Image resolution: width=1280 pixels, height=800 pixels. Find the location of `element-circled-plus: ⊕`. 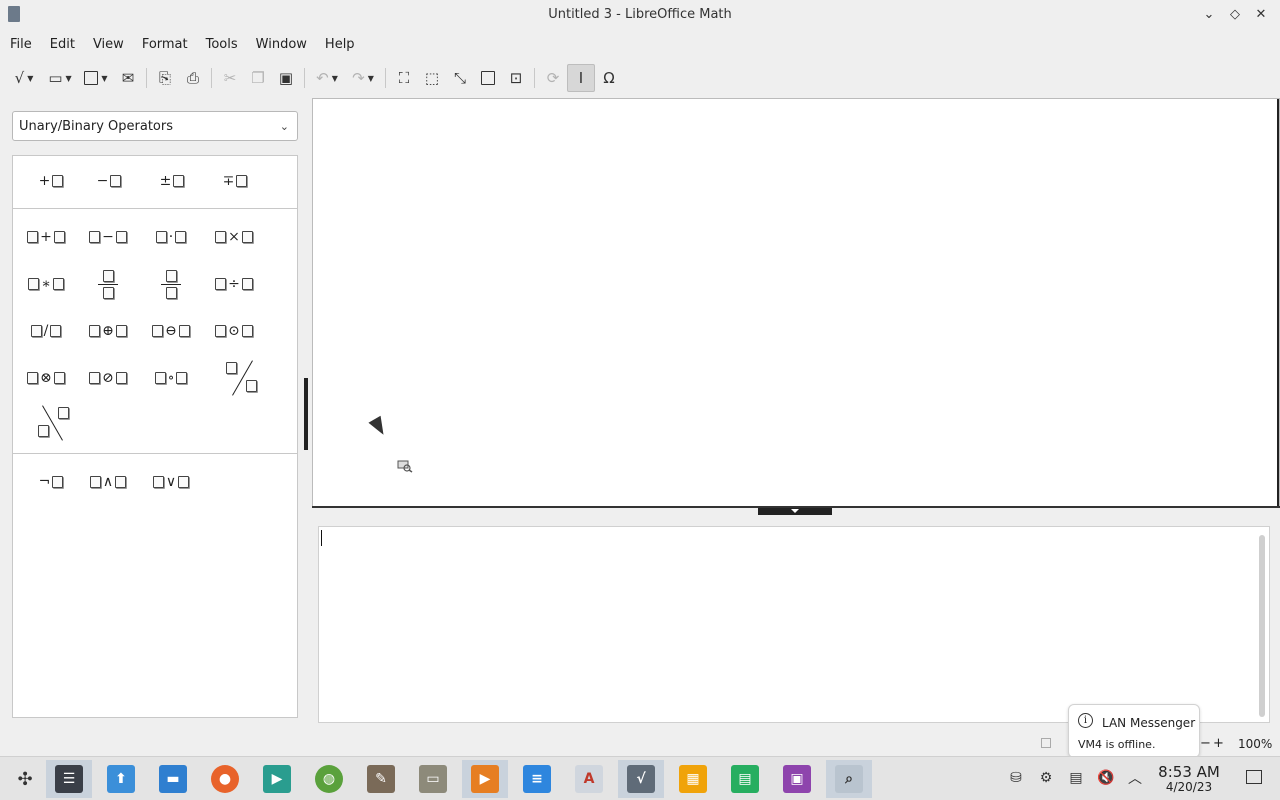

element-circled-plus: ⊕ is located at coordinates (108, 331).